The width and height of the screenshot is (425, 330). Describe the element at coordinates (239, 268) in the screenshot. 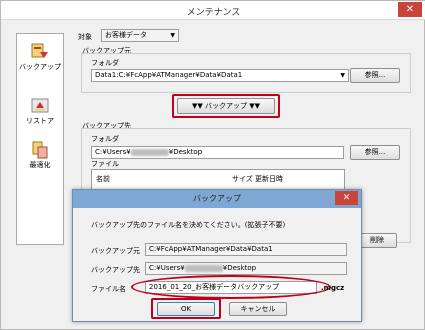

I see `dialog-dest-suffix: ¥Desktop` at that location.